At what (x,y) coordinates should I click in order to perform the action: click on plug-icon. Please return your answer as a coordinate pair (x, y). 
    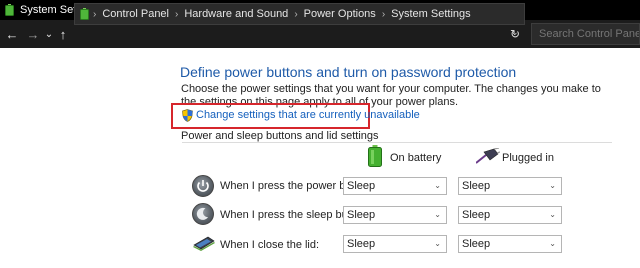
    Looking at the image, I should click on (488, 157).